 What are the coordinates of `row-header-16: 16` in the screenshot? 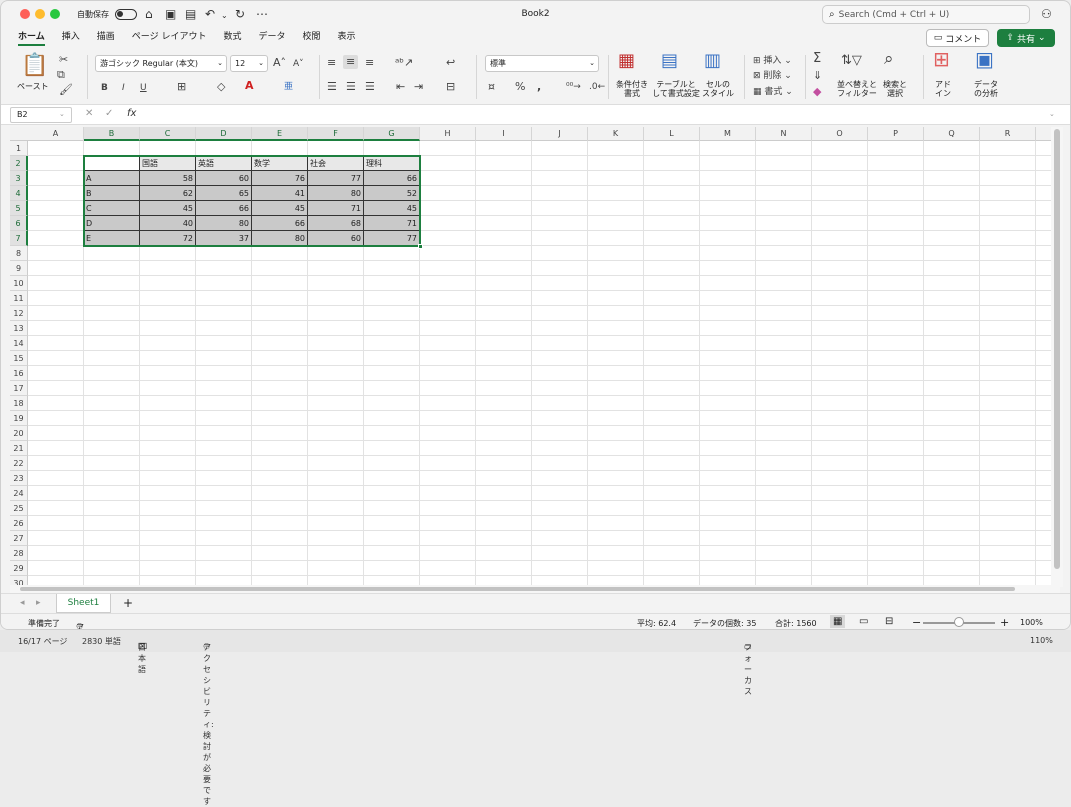 It's located at (19, 373).